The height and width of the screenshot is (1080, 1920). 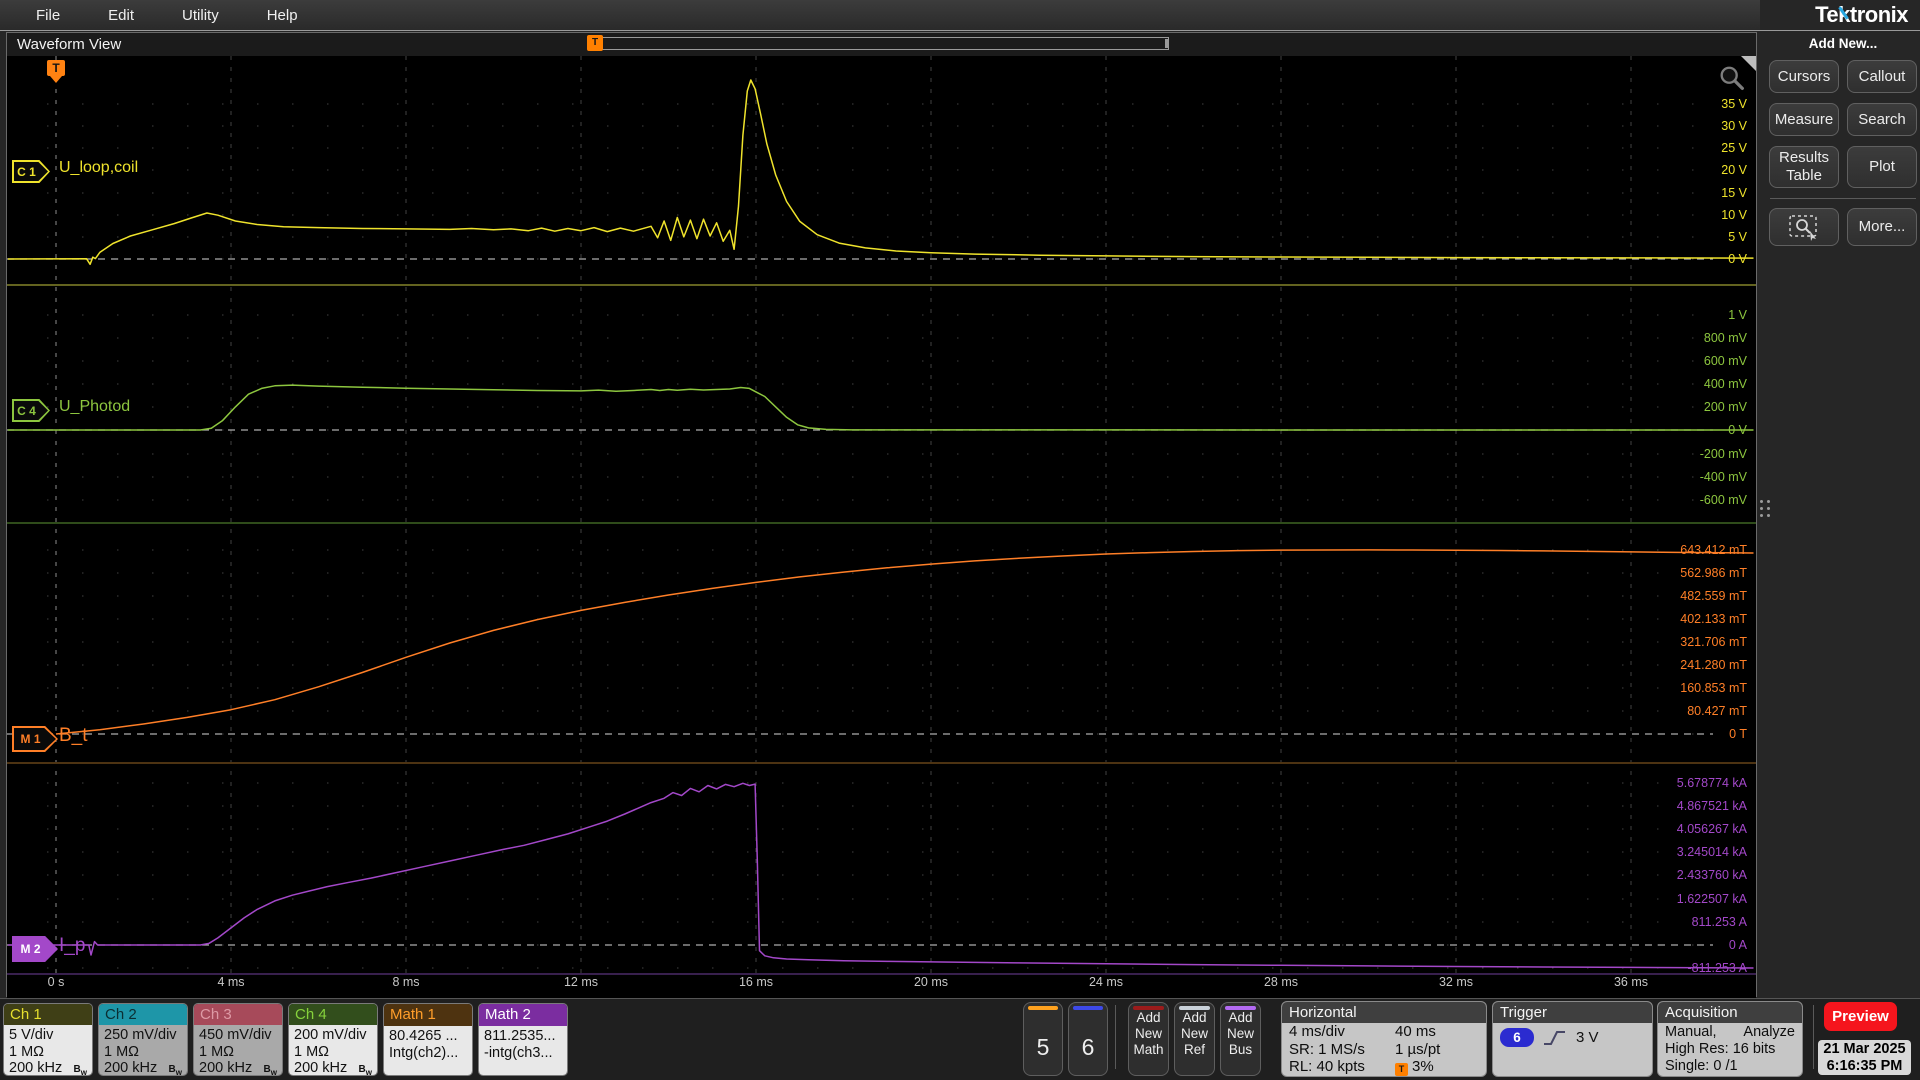 I want to click on channel-badge-line: 450 mV/div, so click(x=235, y=1035).